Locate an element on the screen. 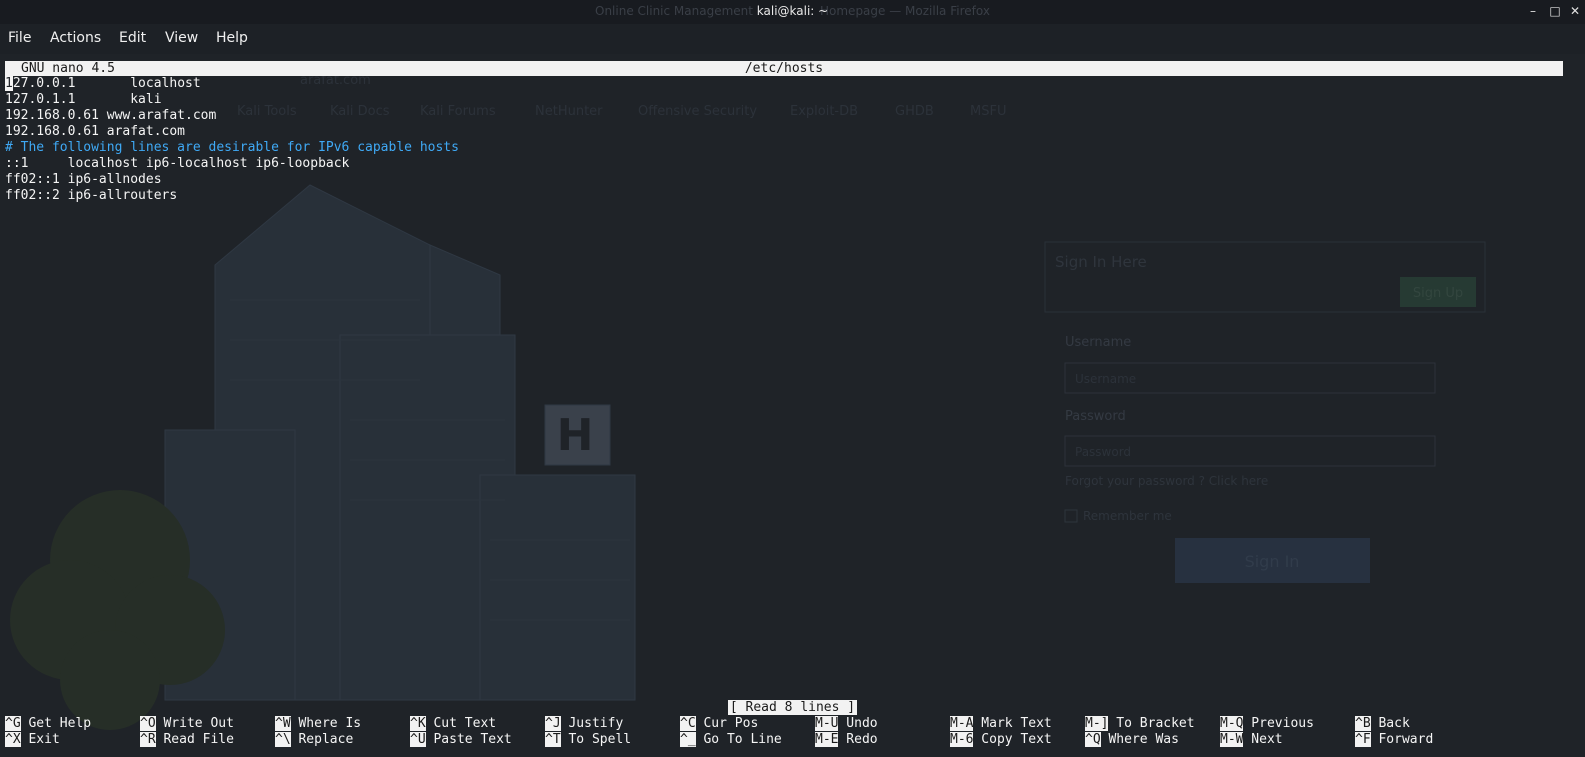  shortcut-exit: ^X Exit is located at coordinates (32, 740).